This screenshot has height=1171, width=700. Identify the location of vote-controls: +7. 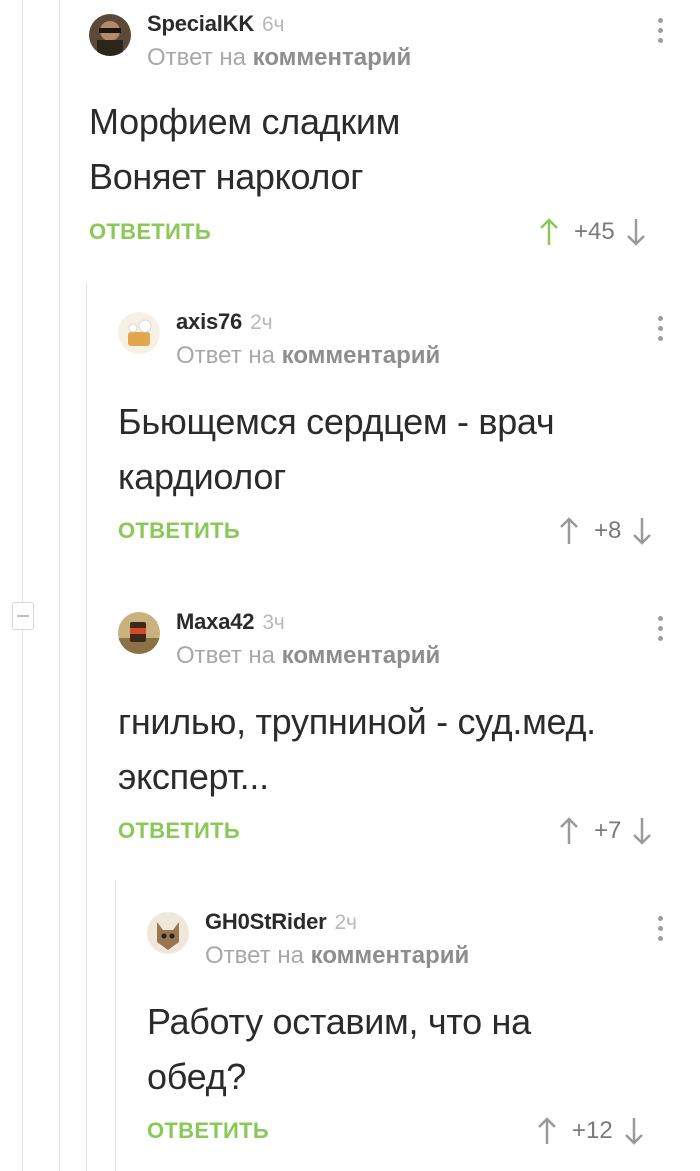
(605, 831).